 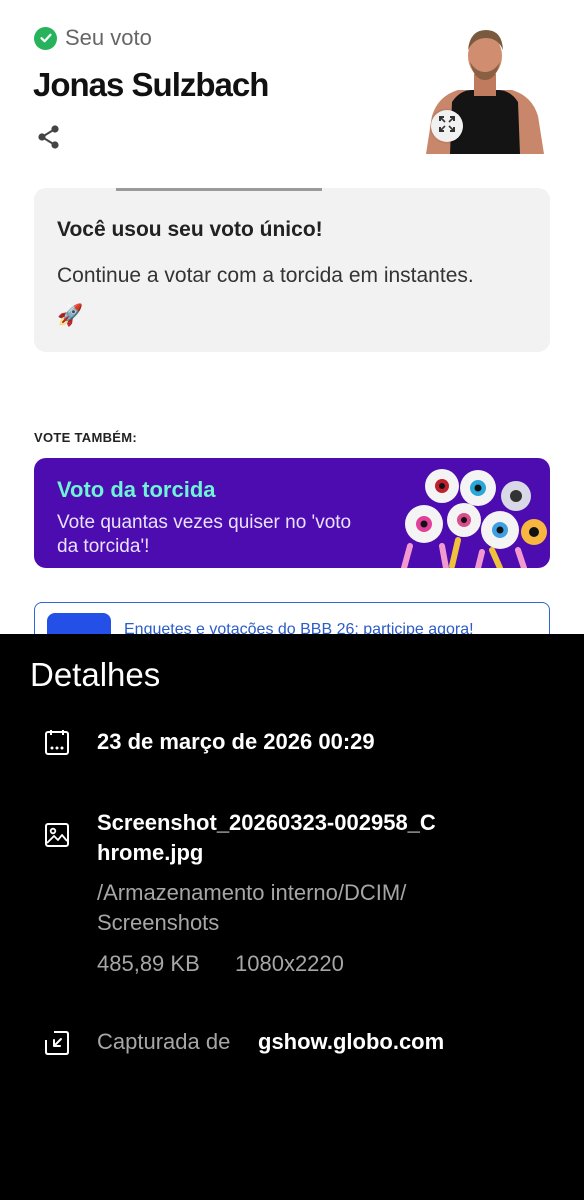 I want to click on captured-from-value: gshow.globo.com, so click(x=351, y=1042).